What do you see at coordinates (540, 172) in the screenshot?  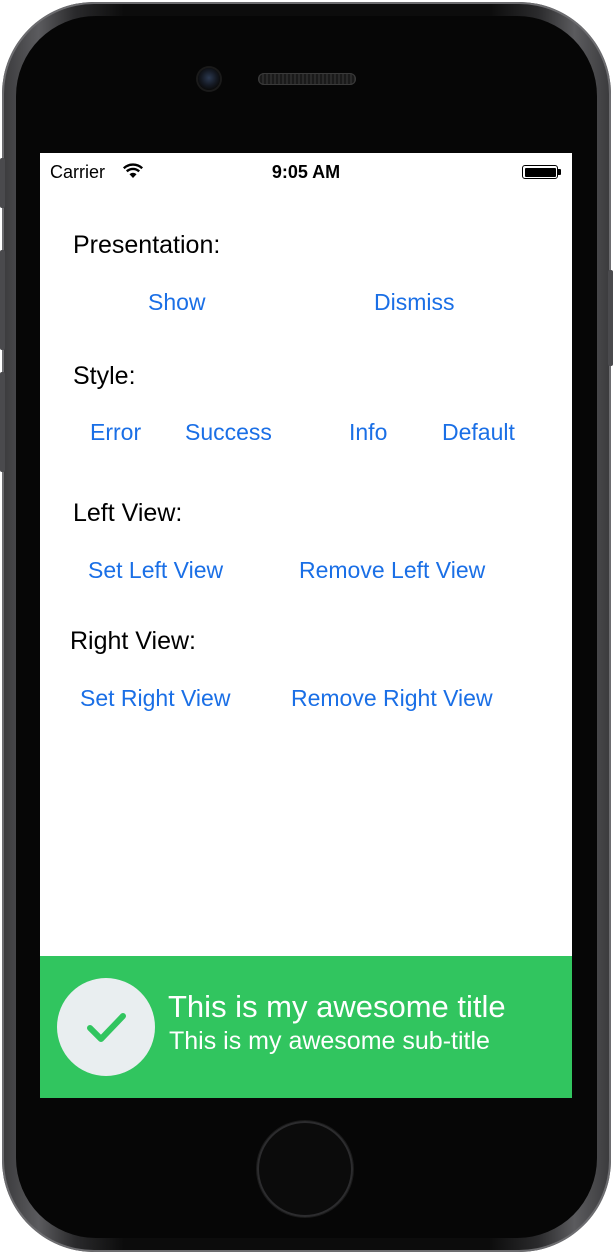 I see `battery-icon` at bounding box center [540, 172].